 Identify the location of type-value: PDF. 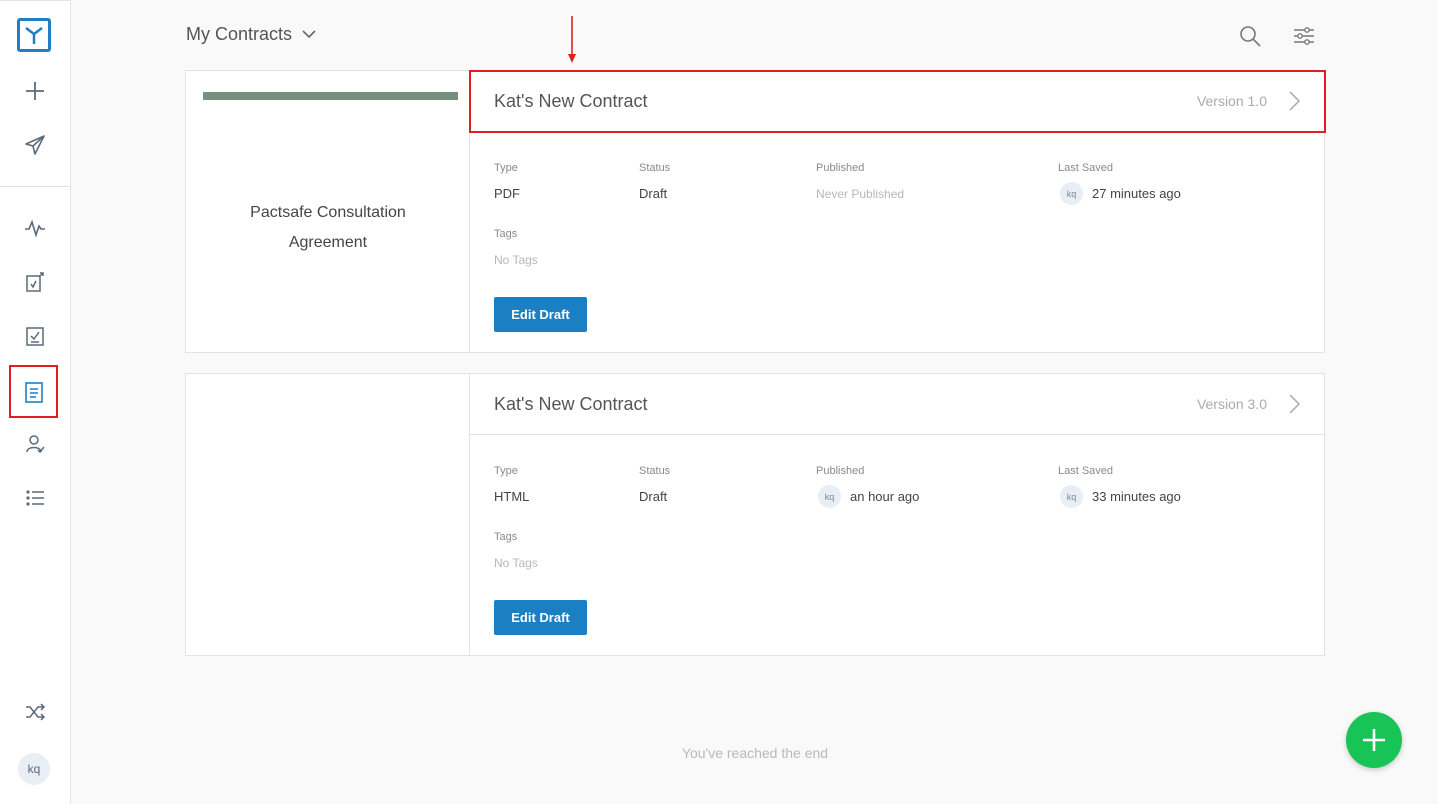
(507, 193).